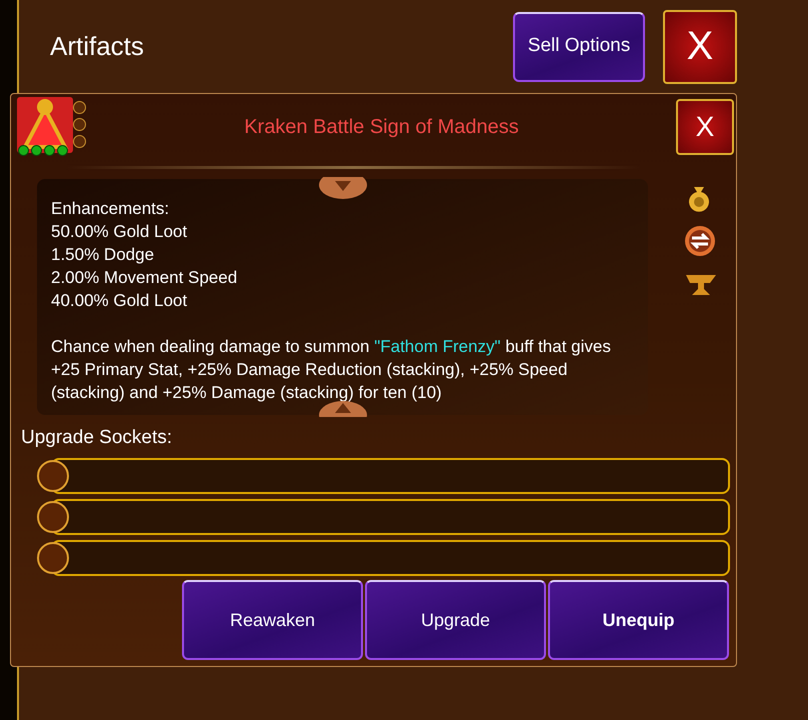 The image size is (808, 720). What do you see at coordinates (579, 47) in the screenshot?
I see `sell-options-button: Sell Options` at bounding box center [579, 47].